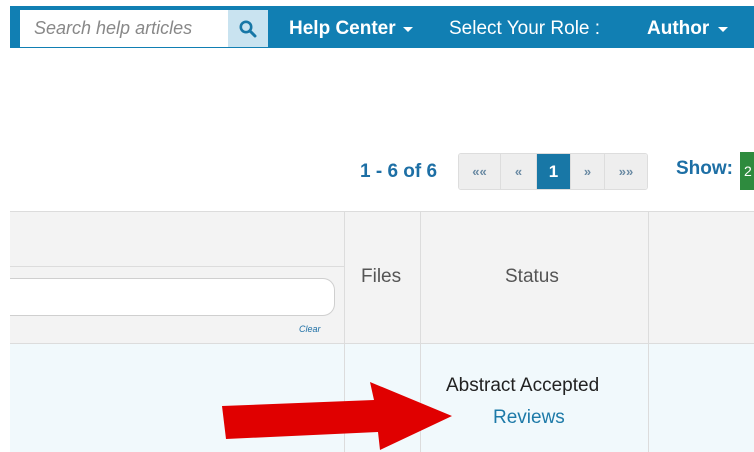  Describe the element at coordinates (626, 171) in the screenshot. I see `last-page-button: »»` at that location.